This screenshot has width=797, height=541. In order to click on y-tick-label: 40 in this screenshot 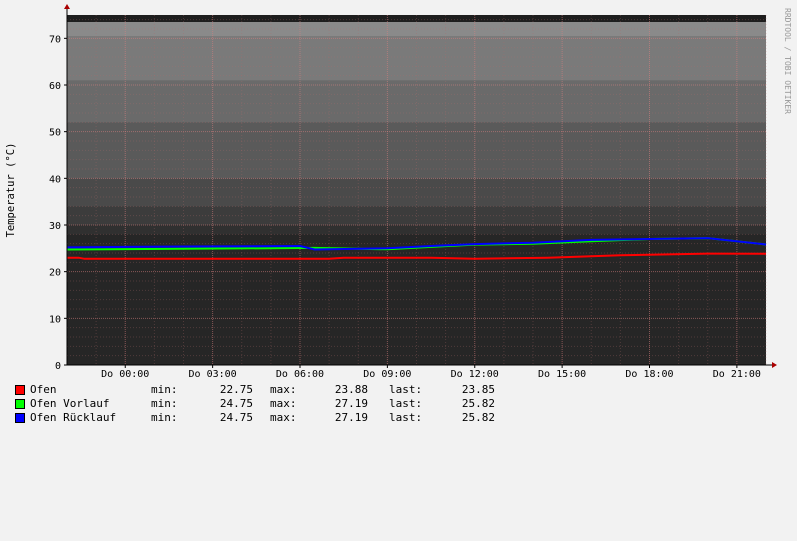, I will do `click(55, 179)`.